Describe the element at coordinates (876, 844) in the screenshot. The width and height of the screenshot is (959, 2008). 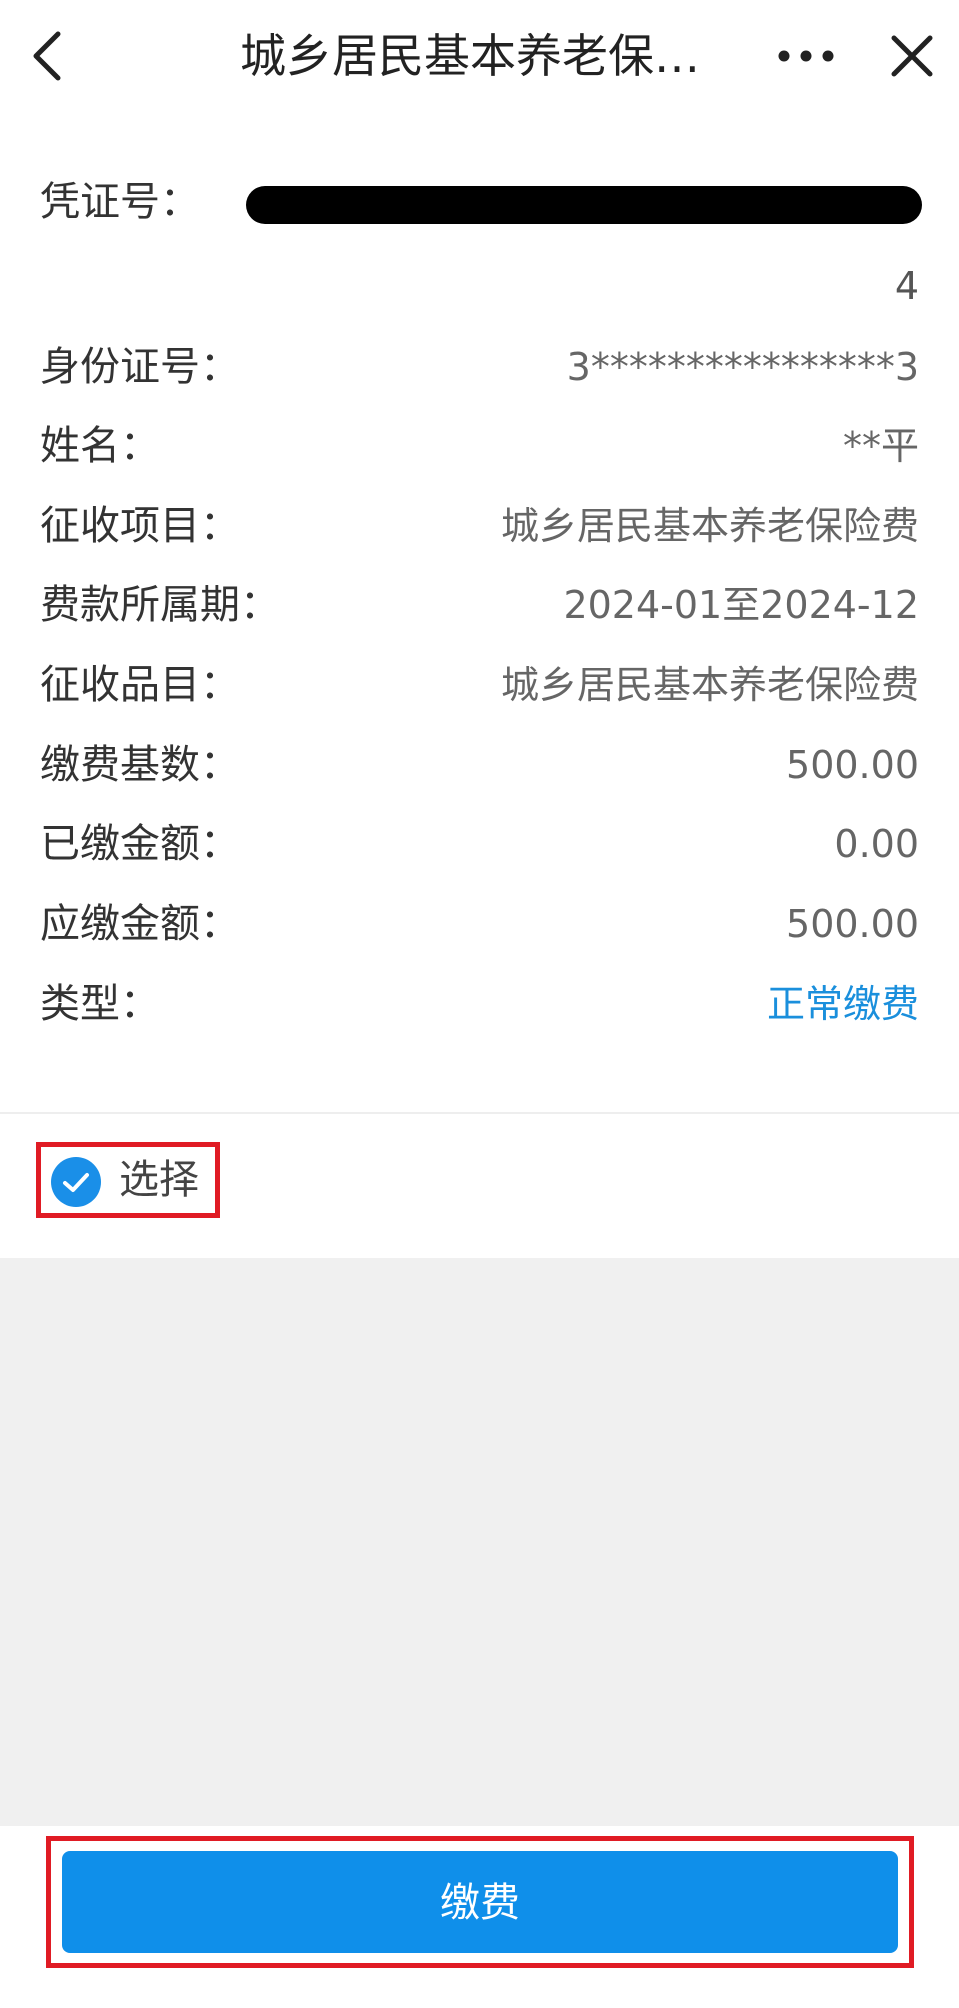
I see `field-value: 0.00` at that location.